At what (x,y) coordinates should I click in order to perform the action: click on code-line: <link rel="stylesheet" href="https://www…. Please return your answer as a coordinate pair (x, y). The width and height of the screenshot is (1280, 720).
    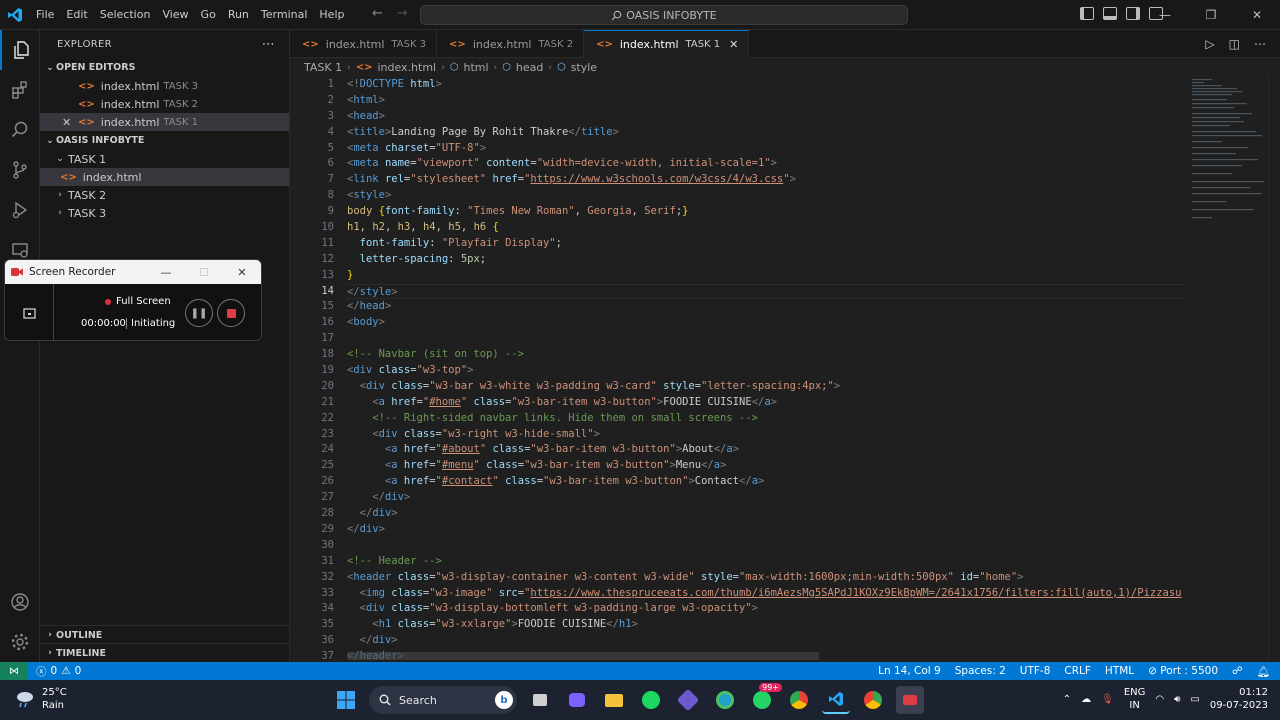
    Looking at the image, I should click on (767, 180).